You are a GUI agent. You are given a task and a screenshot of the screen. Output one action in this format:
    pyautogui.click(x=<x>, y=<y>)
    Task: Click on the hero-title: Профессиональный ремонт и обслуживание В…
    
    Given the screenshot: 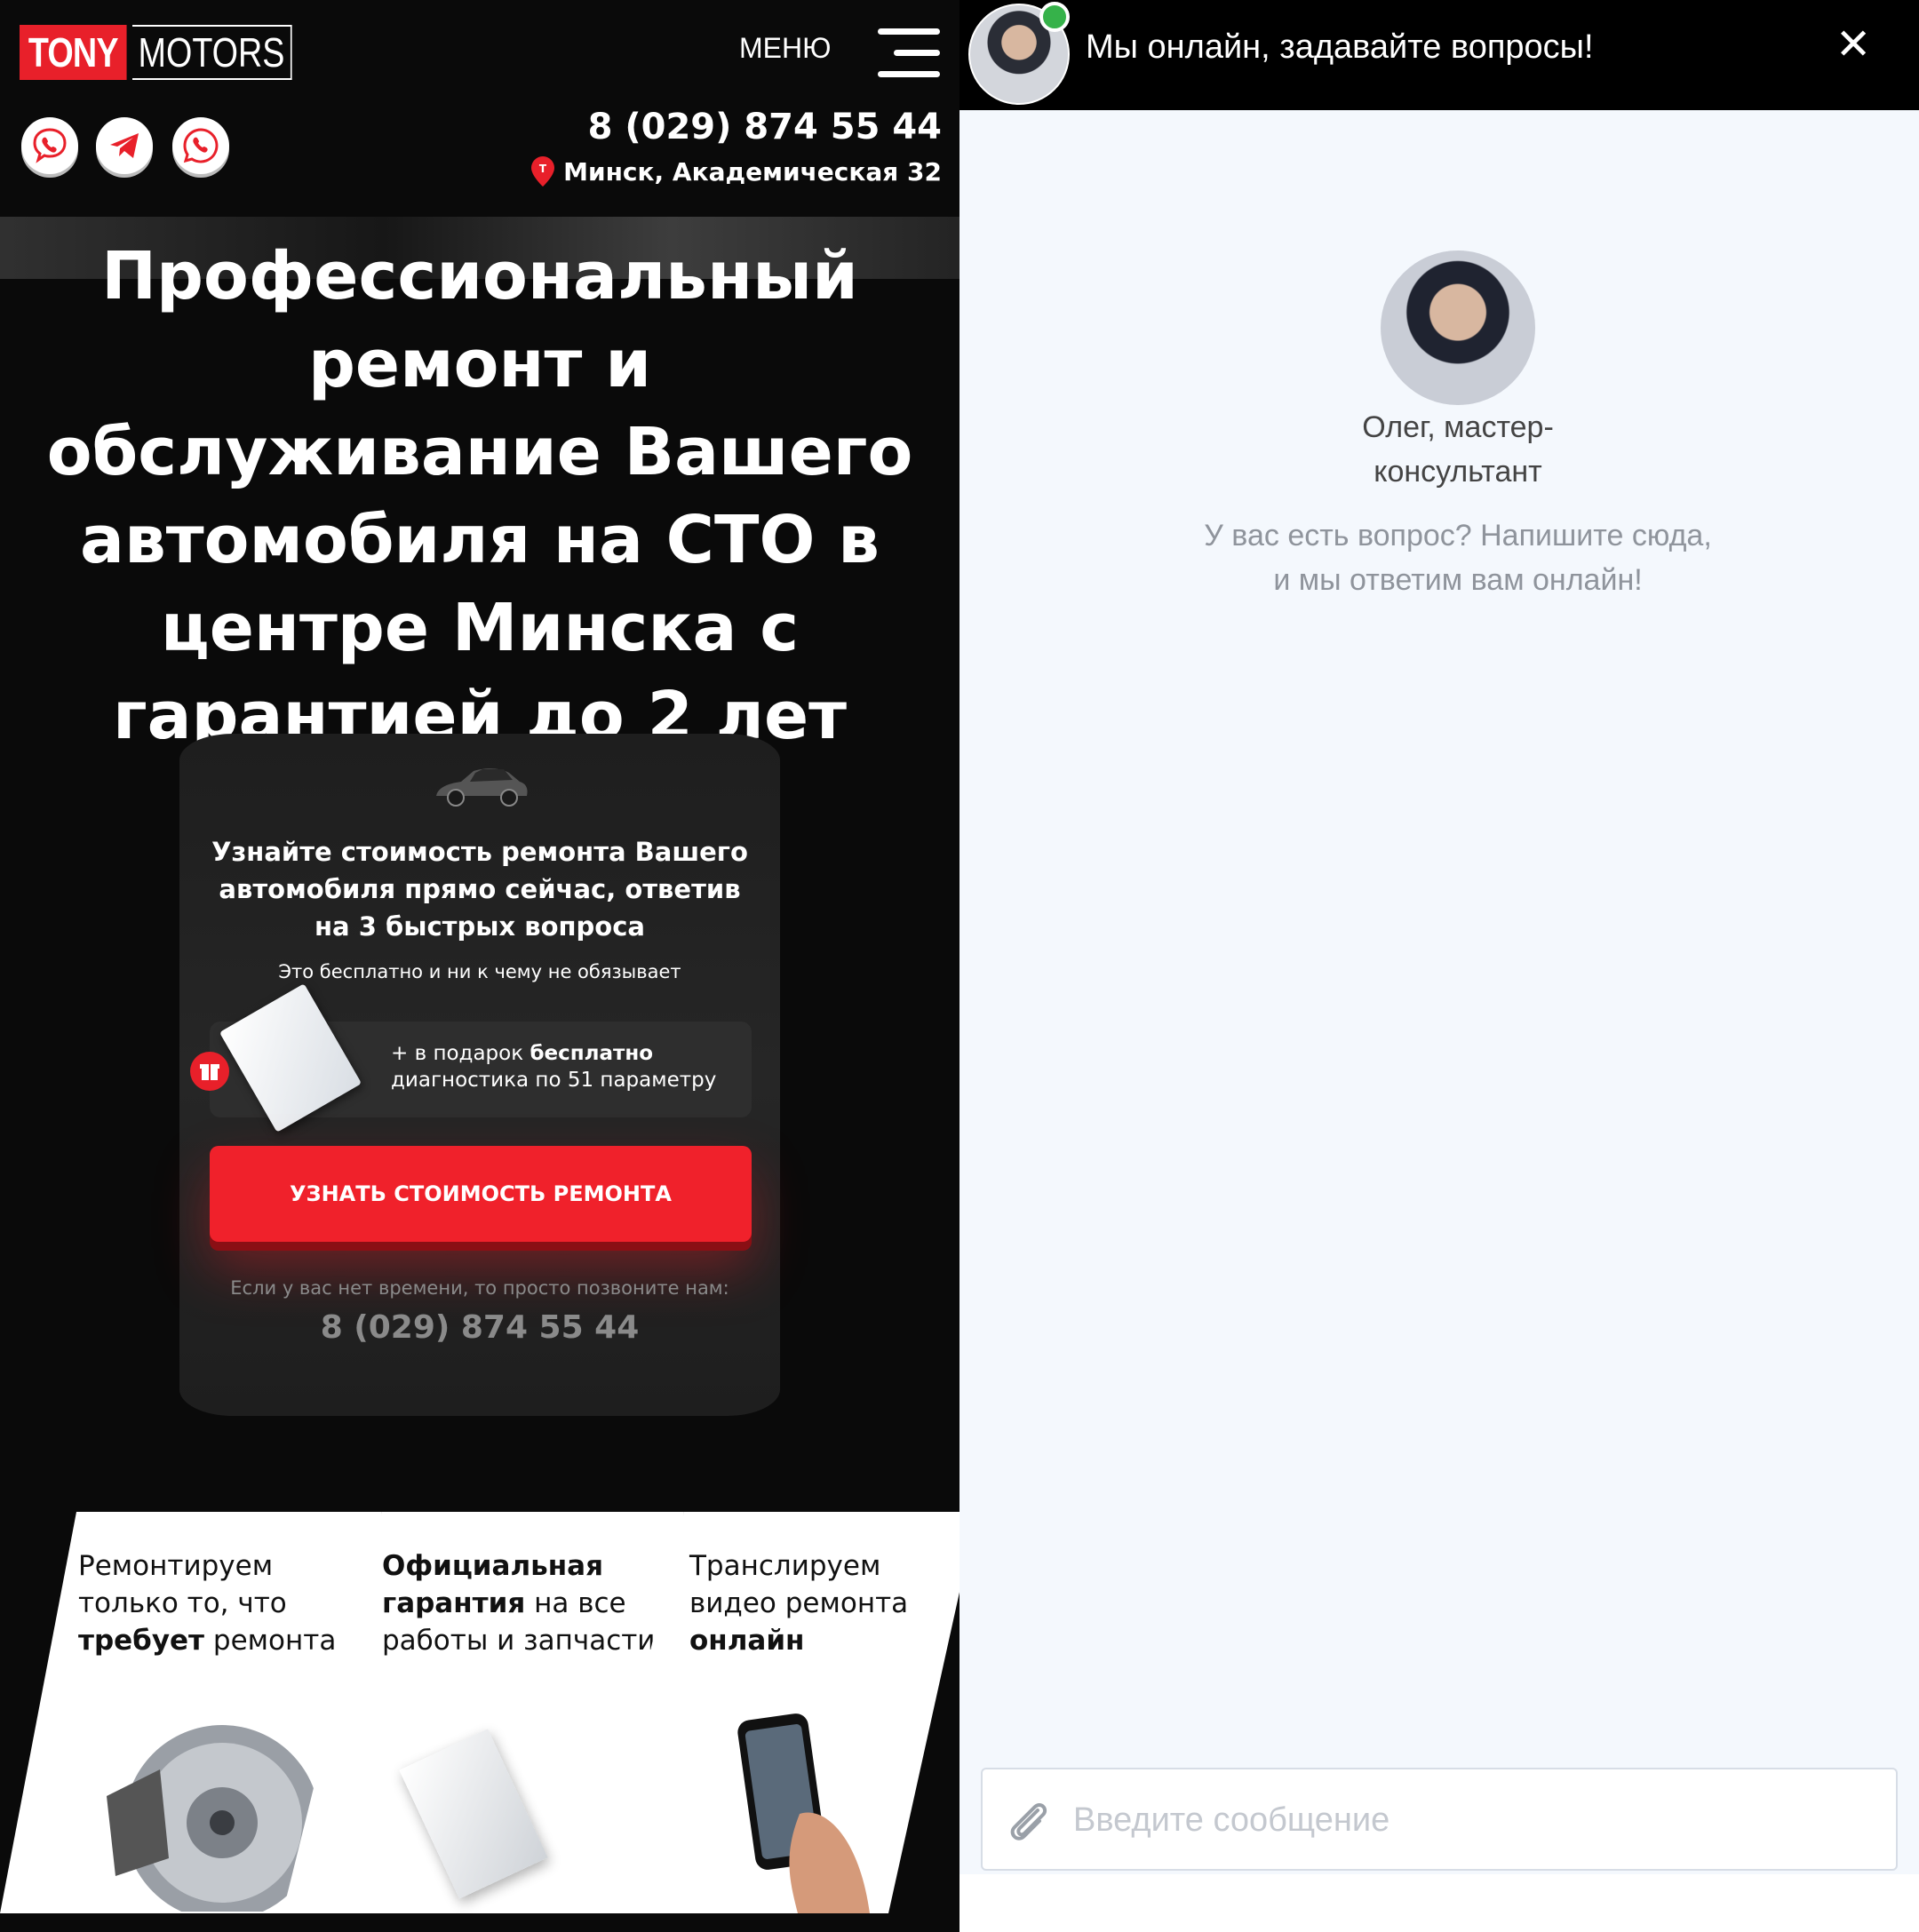 What is the action you would take?
    pyautogui.click(x=480, y=496)
    